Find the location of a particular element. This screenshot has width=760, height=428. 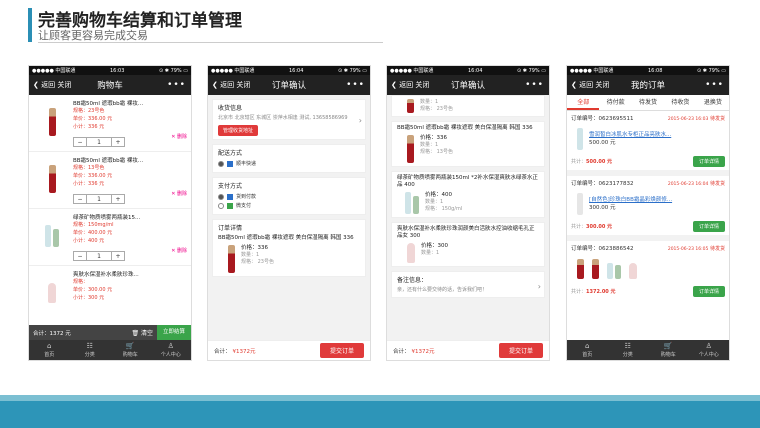

item-subtotal: 小计：400 元 is located at coordinates (89, 241).